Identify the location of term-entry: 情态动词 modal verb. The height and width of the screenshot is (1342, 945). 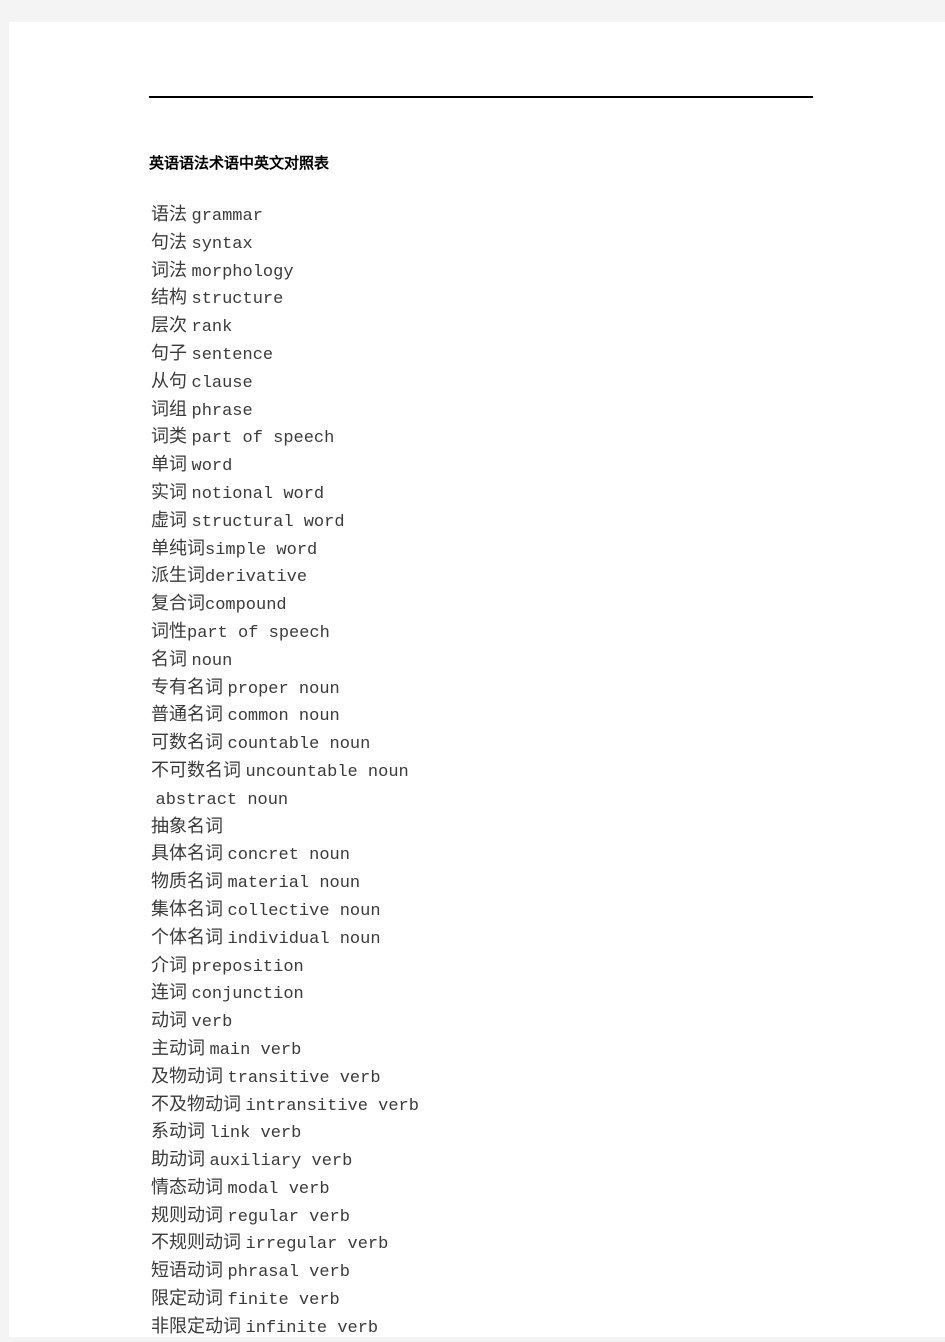
(285, 1189).